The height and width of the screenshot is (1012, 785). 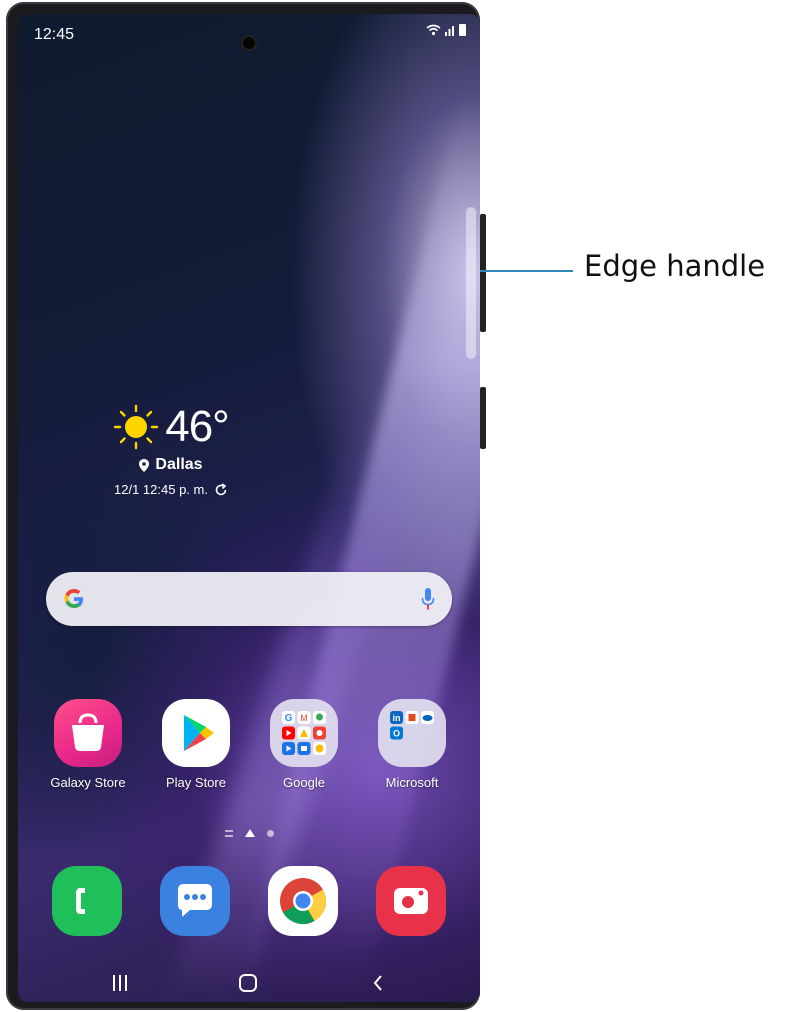 I want to click on svg-text: G, so click(x=289, y=718).